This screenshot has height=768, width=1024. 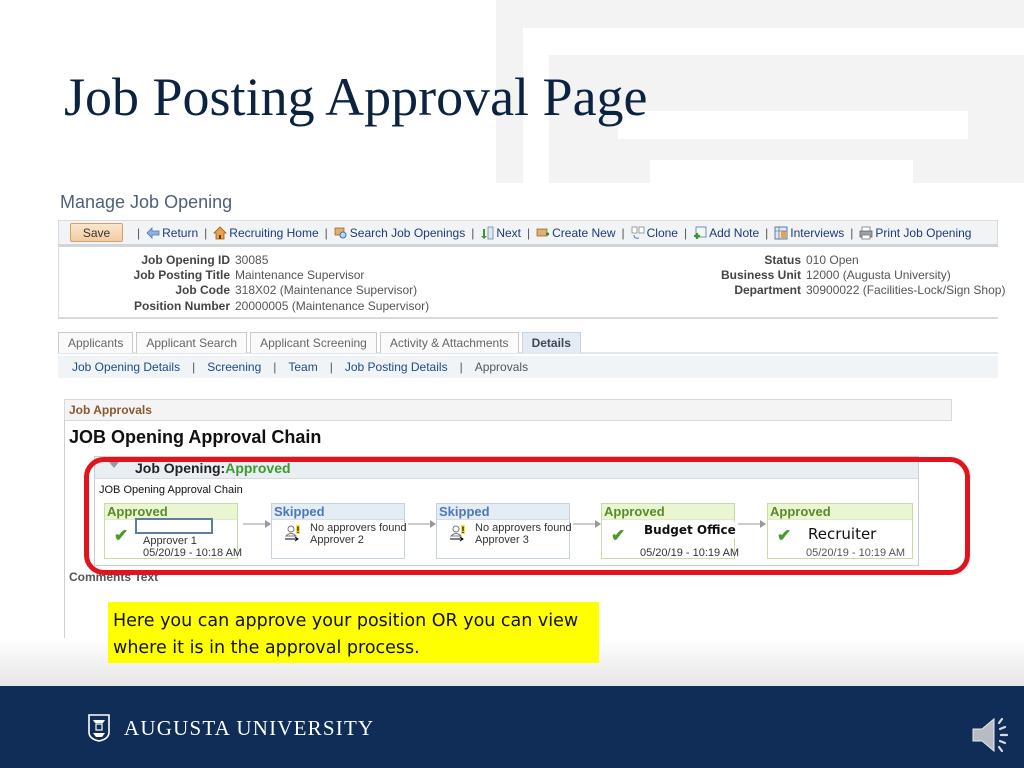 I want to click on detail-label: Job Code, so click(x=202, y=290).